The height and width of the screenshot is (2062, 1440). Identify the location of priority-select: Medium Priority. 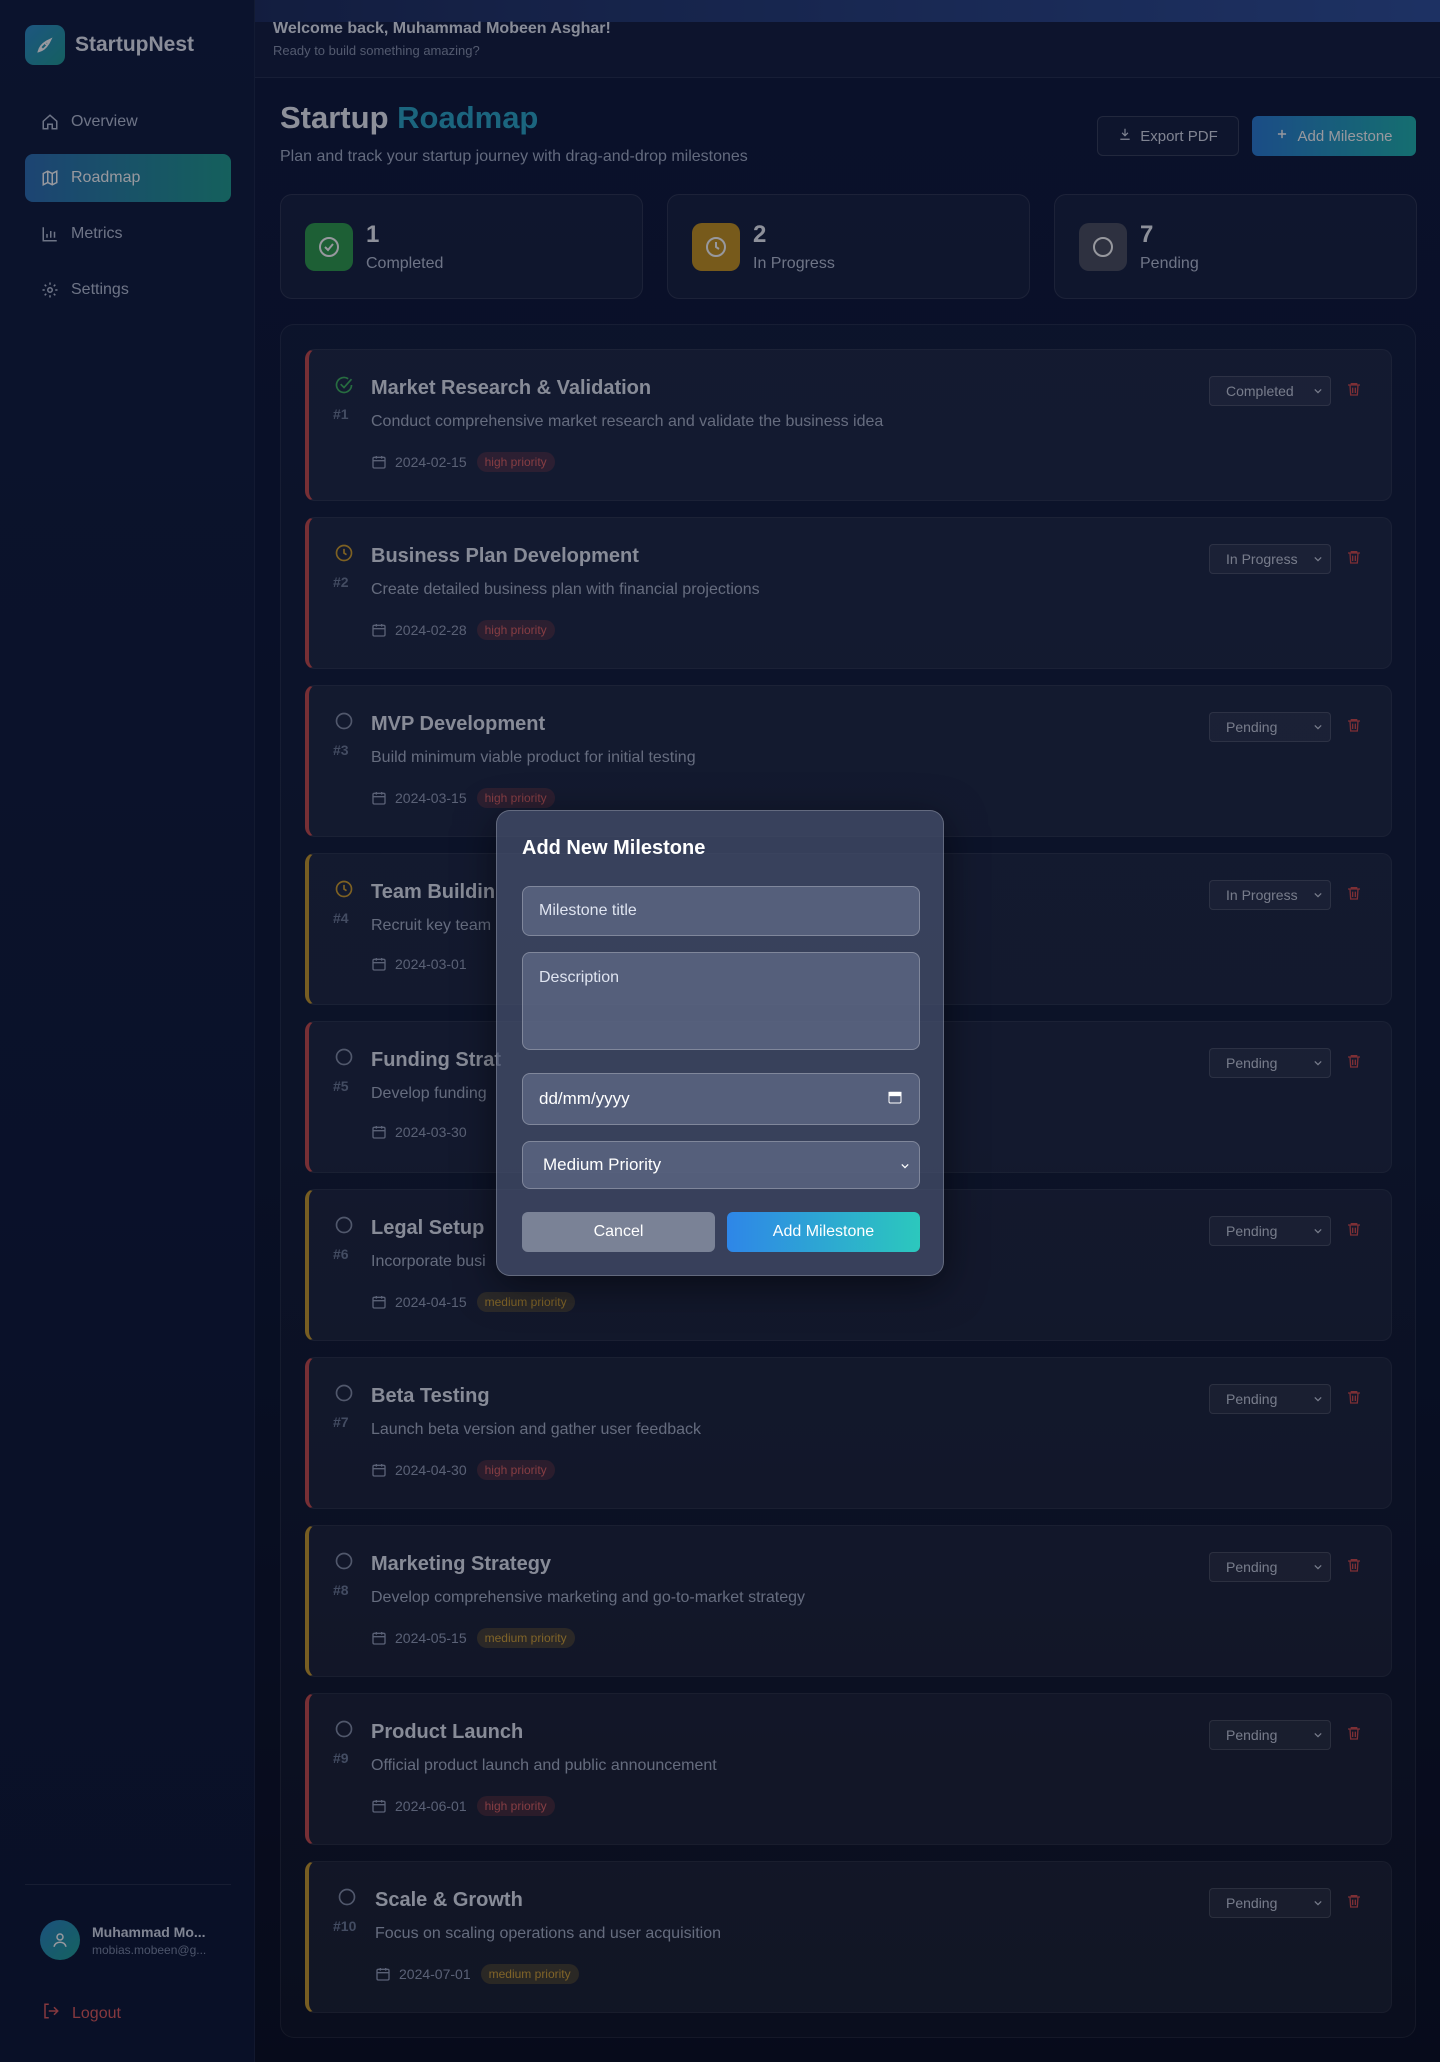
(721, 1165).